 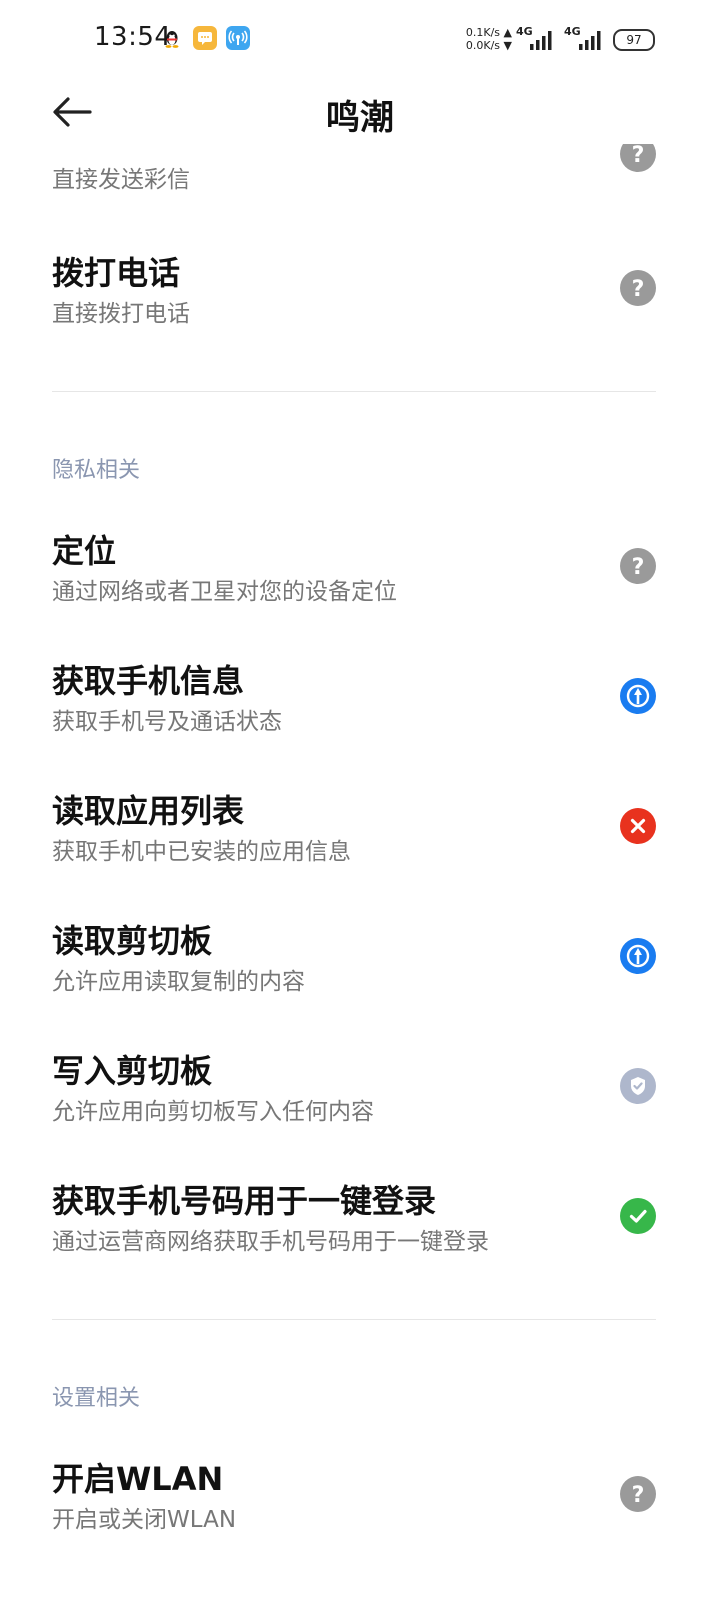 I want to click on permission-title: 获取手机信息, so click(x=148, y=681).